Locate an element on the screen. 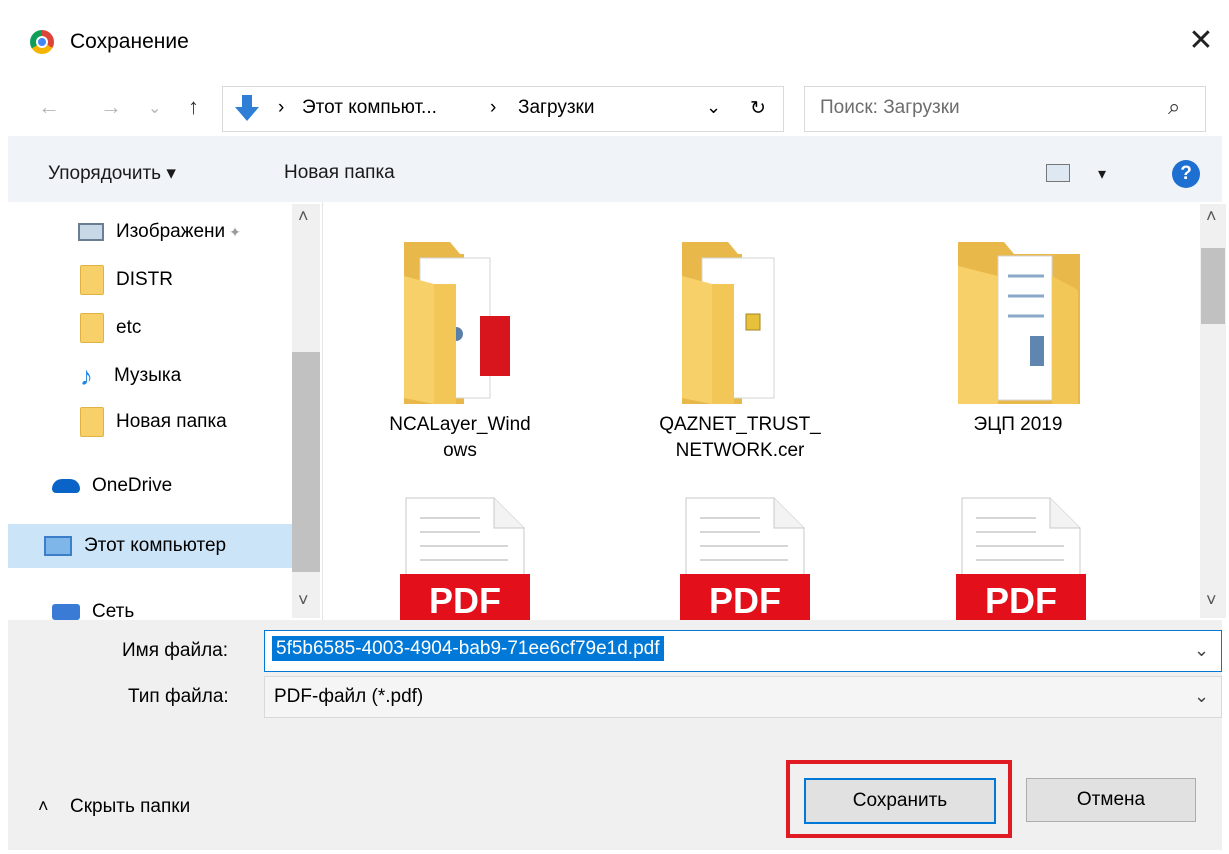 This screenshot has height=854, width=1229. back-button: ← is located at coordinates (49, 107).